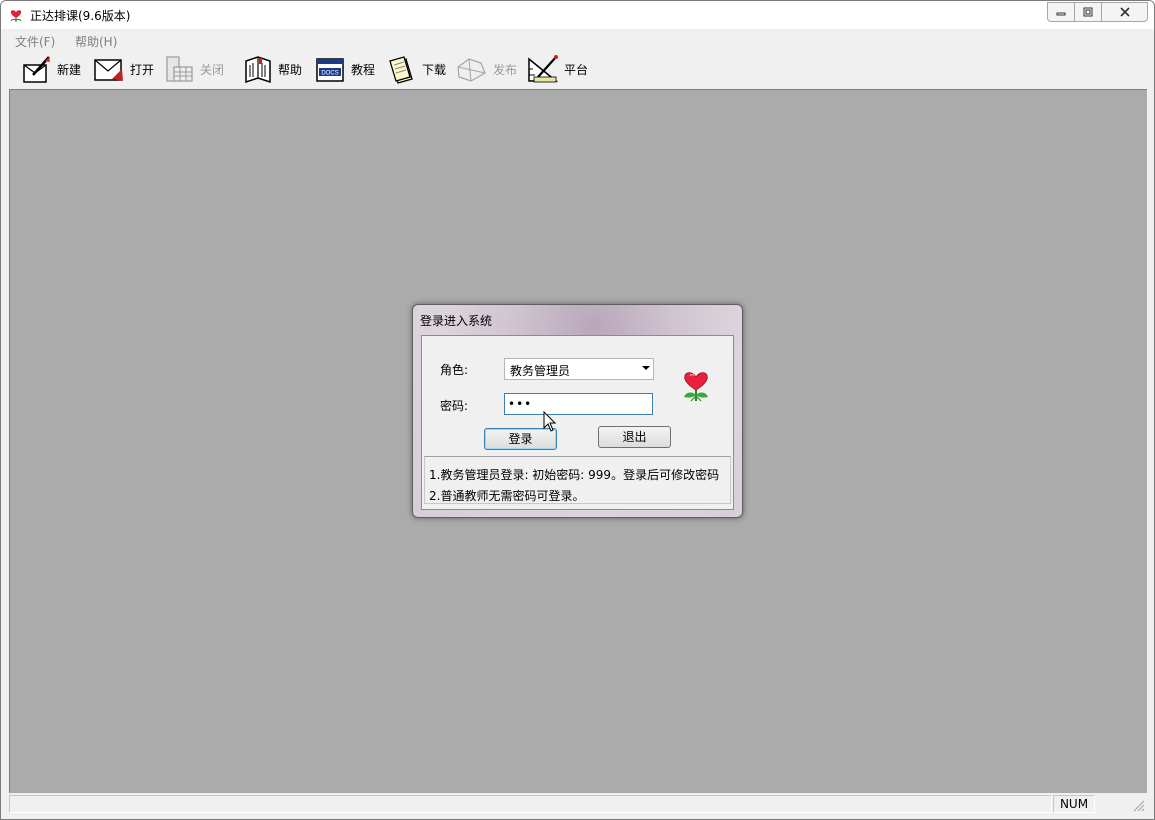  Describe the element at coordinates (272, 69) in the screenshot. I see `toolbar-help-button: 帮助` at that location.